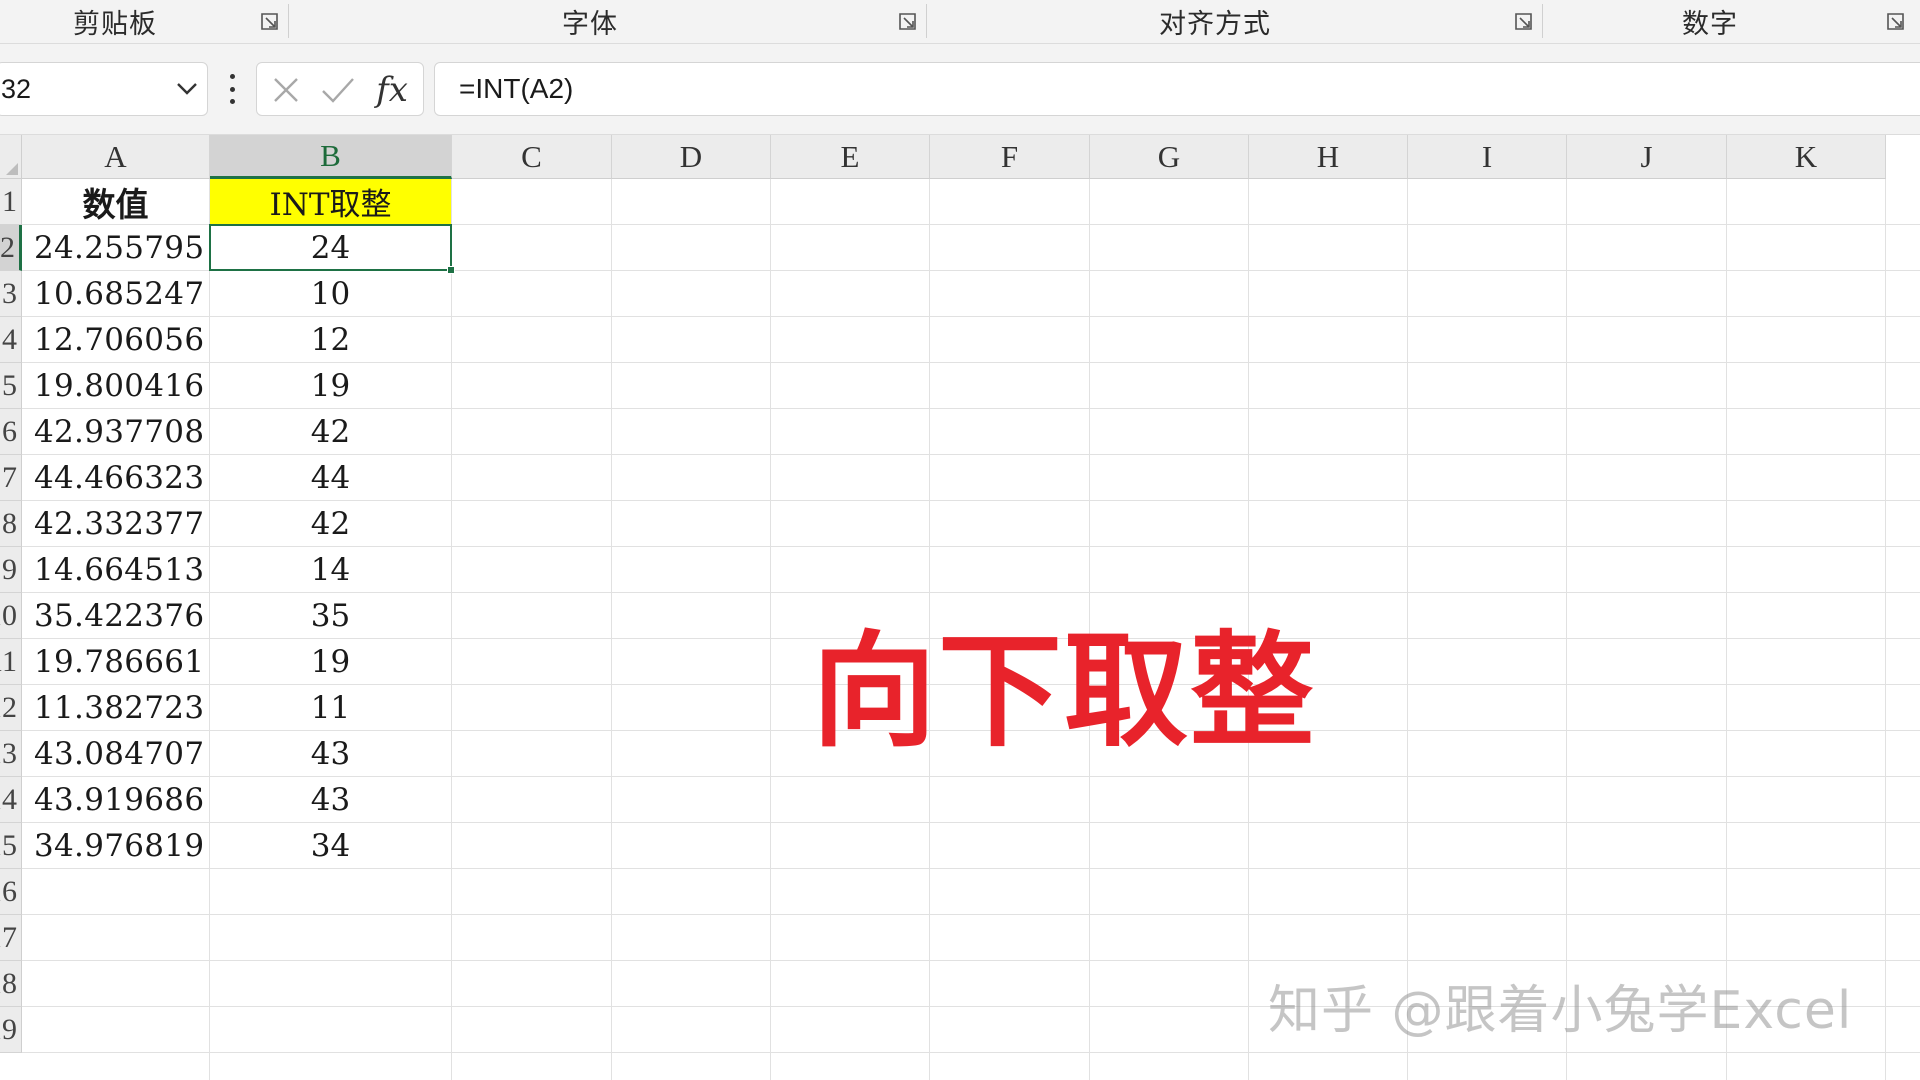 This screenshot has height=1080, width=1920. I want to click on cell-value: 44.466323, so click(115, 477).